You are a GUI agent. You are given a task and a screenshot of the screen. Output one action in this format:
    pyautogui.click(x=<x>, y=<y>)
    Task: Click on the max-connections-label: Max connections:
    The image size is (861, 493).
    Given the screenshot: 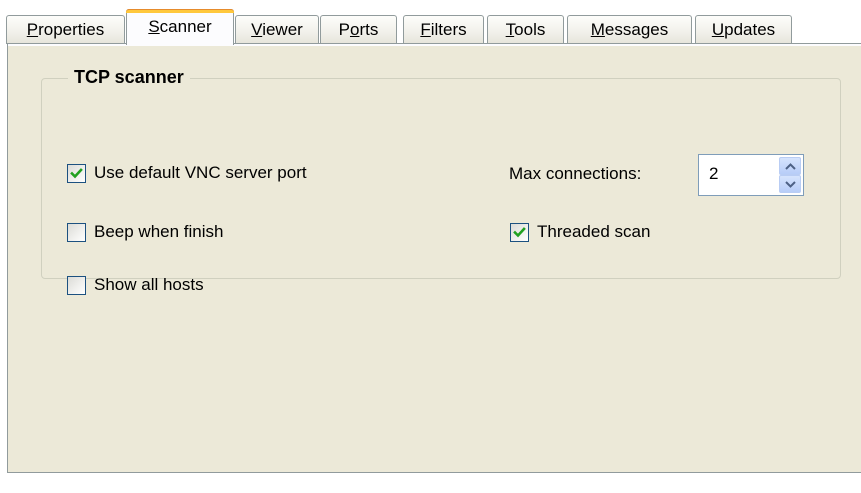 What is the action you would take?
    pyautogui.click(x=575, y=173)
    